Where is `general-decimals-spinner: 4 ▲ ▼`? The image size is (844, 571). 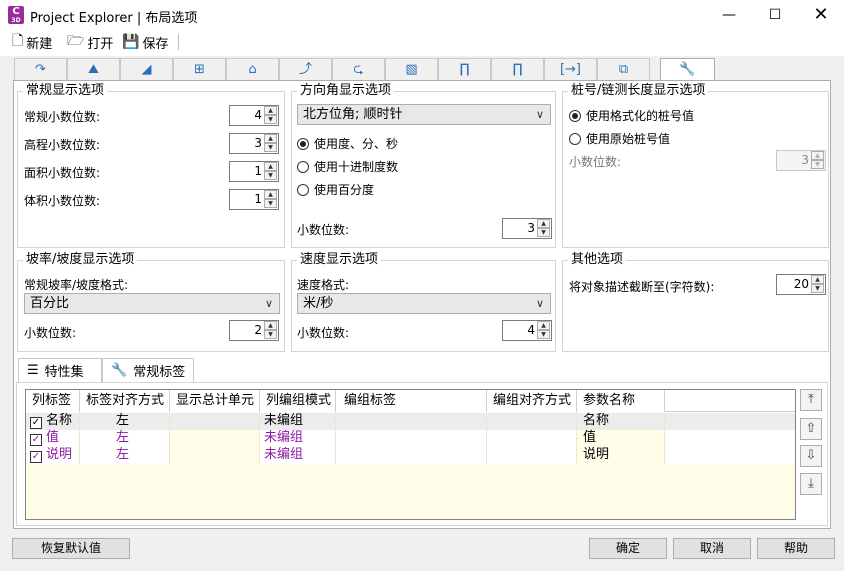
general-decimals-spinner: 4 ▲ ▼ is located at coordinates (254, 115).